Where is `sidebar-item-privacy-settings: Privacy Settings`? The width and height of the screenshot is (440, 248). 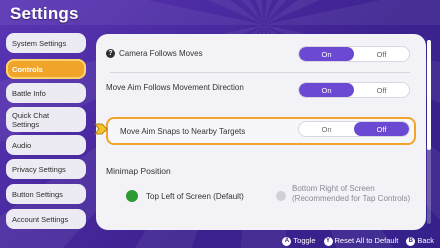
sidebar-item-privacy-settings: Privacy Settings is located at coordinates (46, 169).